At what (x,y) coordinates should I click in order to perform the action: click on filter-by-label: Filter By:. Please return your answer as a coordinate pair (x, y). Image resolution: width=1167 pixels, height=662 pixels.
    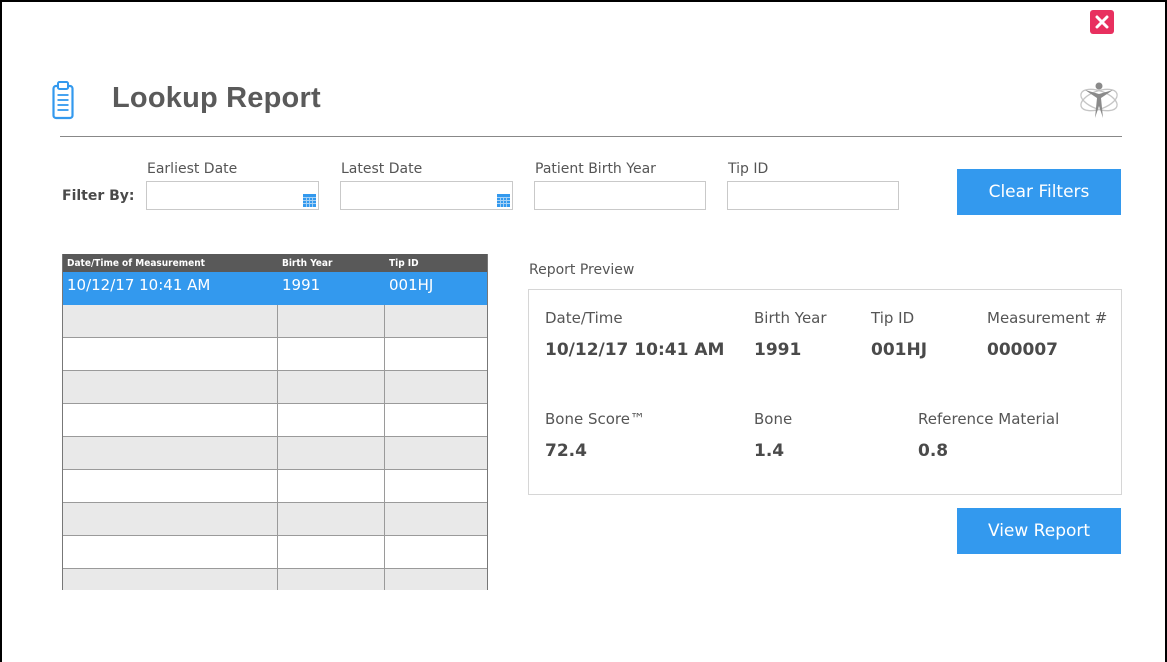
    Looking at the image, I should click on (98, 196).